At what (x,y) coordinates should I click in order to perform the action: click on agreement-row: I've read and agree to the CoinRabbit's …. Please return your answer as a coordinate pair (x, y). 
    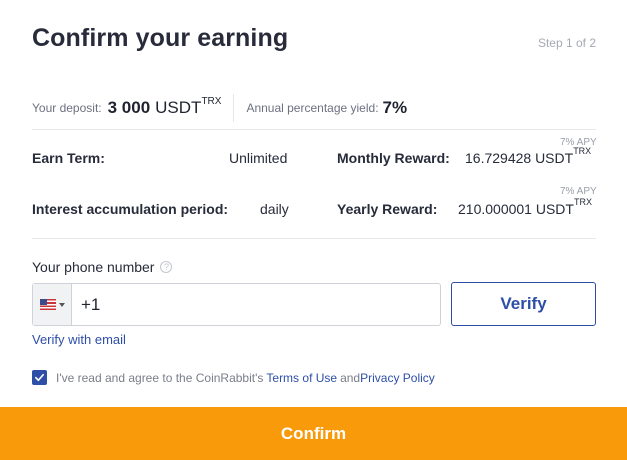
    Looking at the image, I should click on (233, 377).